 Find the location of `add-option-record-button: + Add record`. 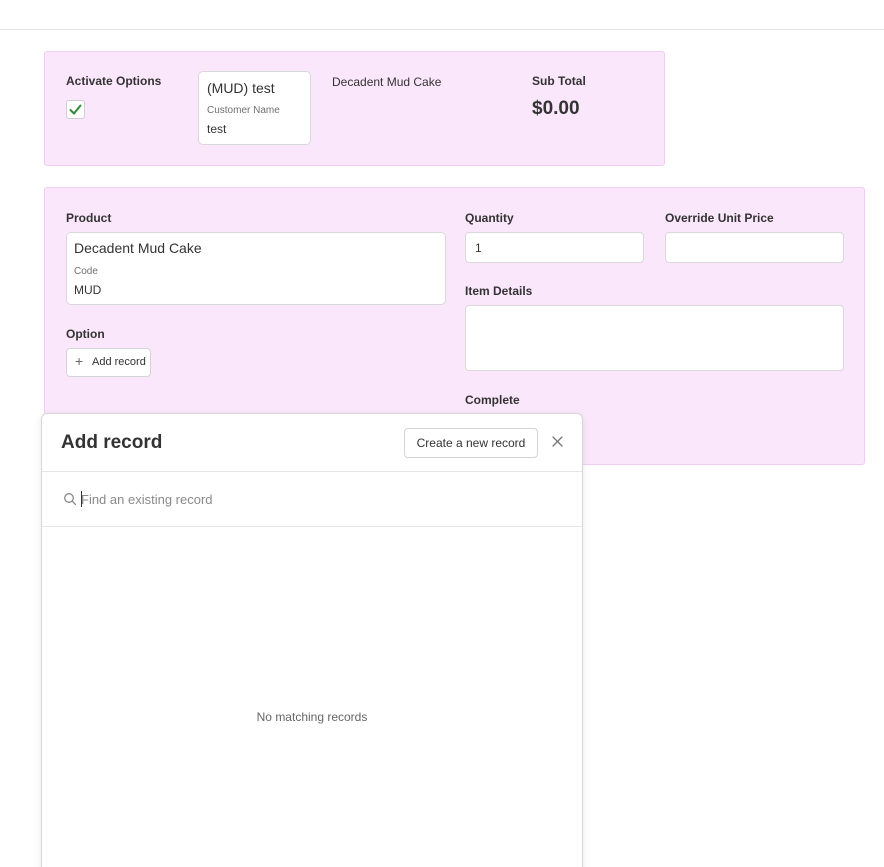

add-option-record-button: + Add record is located at coordinates (108, 362).